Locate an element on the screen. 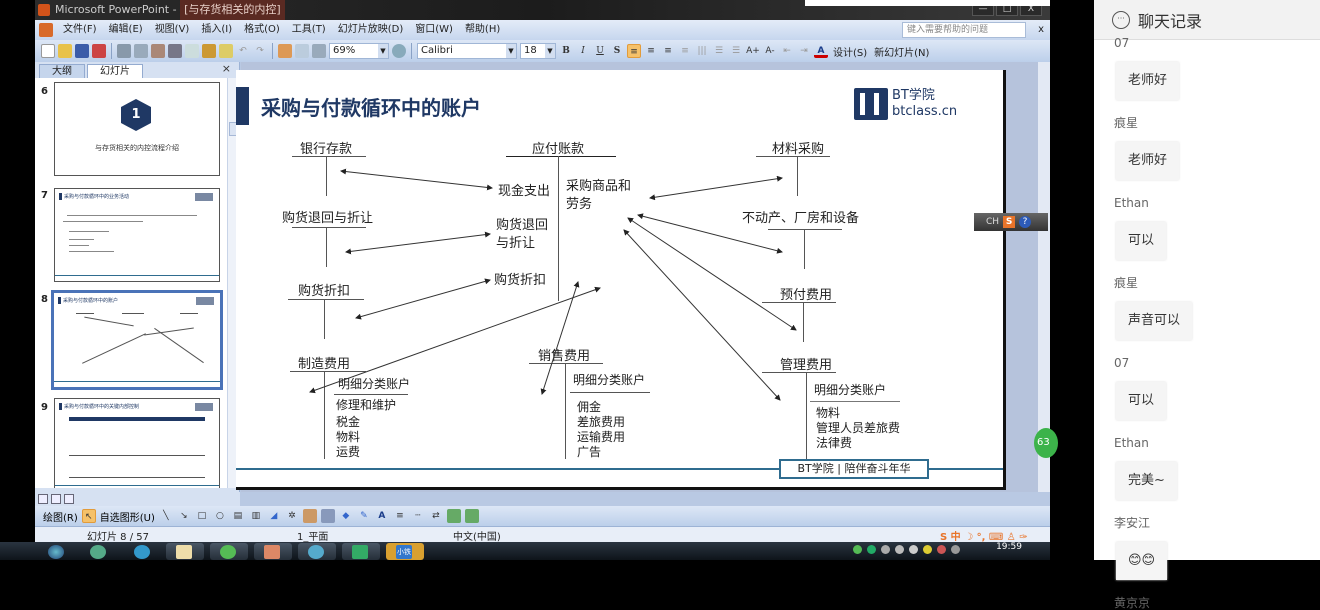 The height and width of the screenshot is (610, 1320). textbox-icon: ▤ is located at coordinates (238, 516).